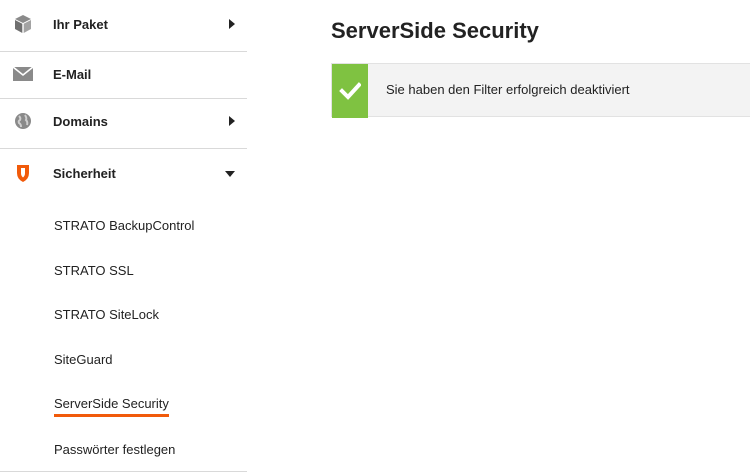  I want to click on sidebar-subitem-sitelock: STRATO SiteLock, so click(106, 315).